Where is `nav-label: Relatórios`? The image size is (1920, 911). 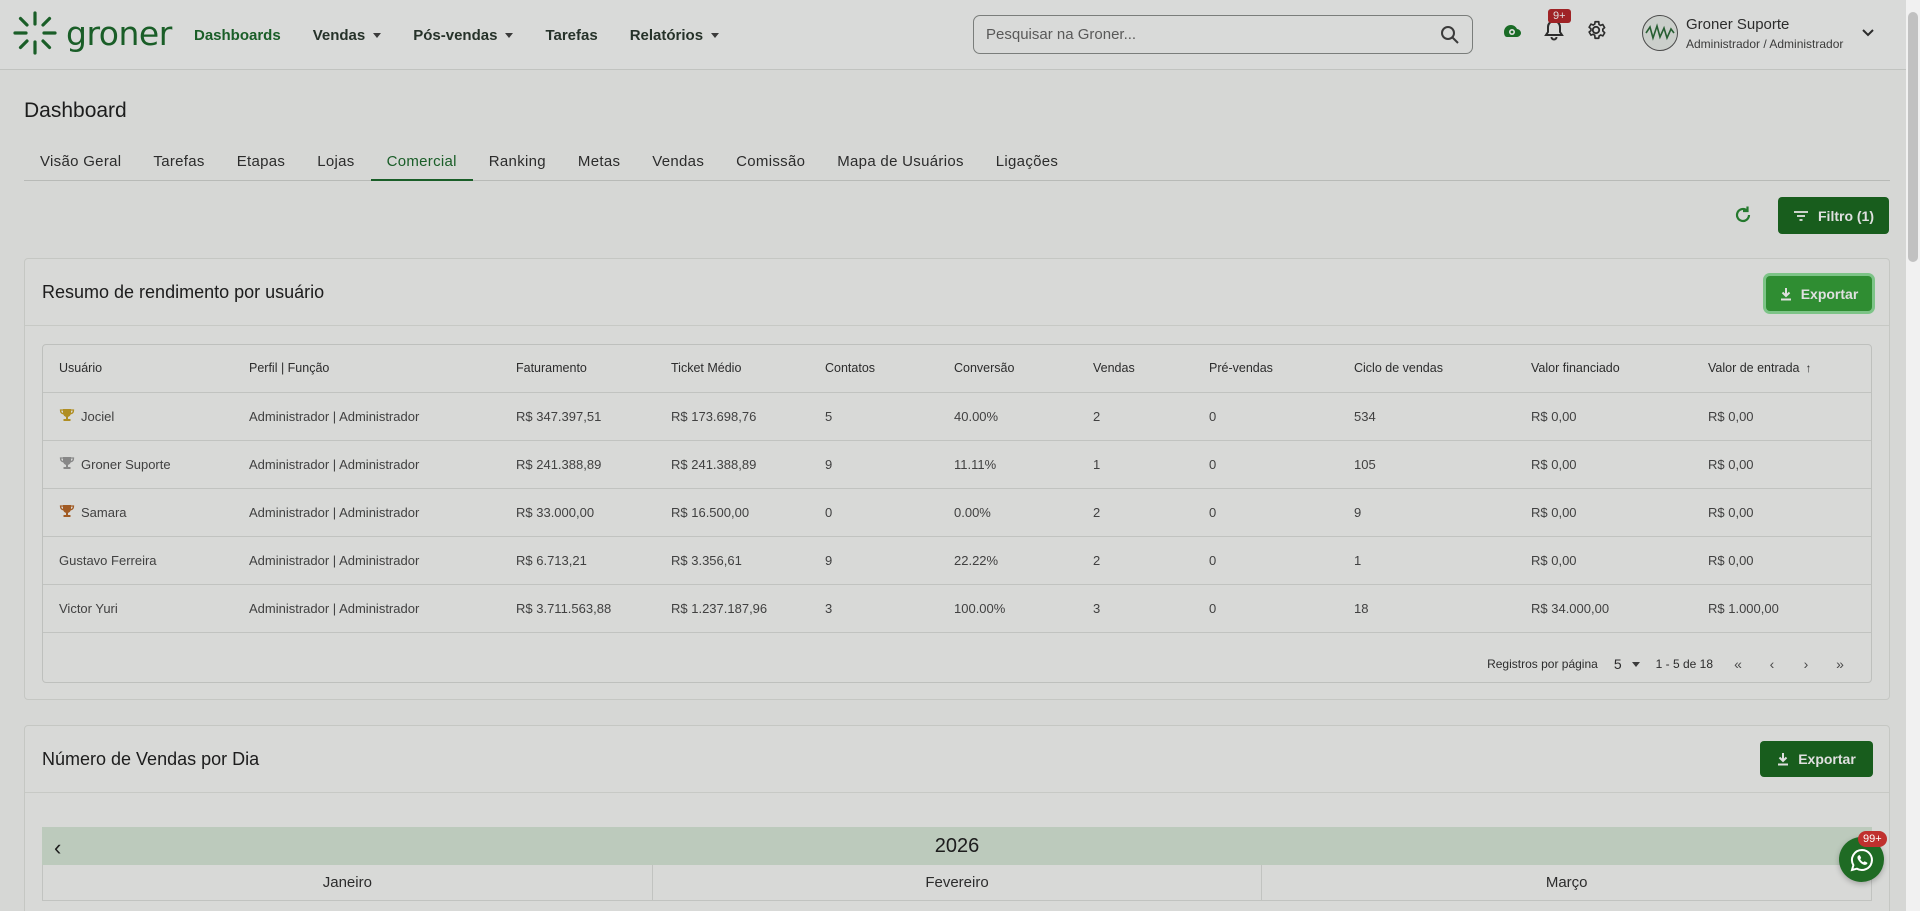
nav-label: Relatórios is located at coordinates (666, 35).